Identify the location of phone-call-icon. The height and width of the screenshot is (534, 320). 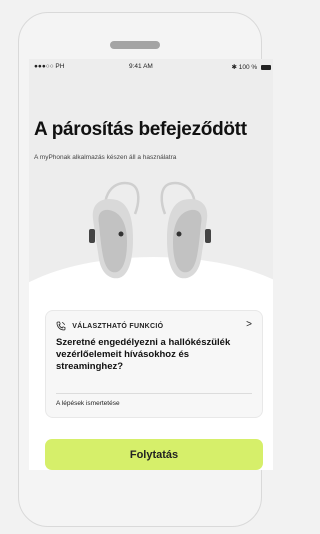
(61, 326).